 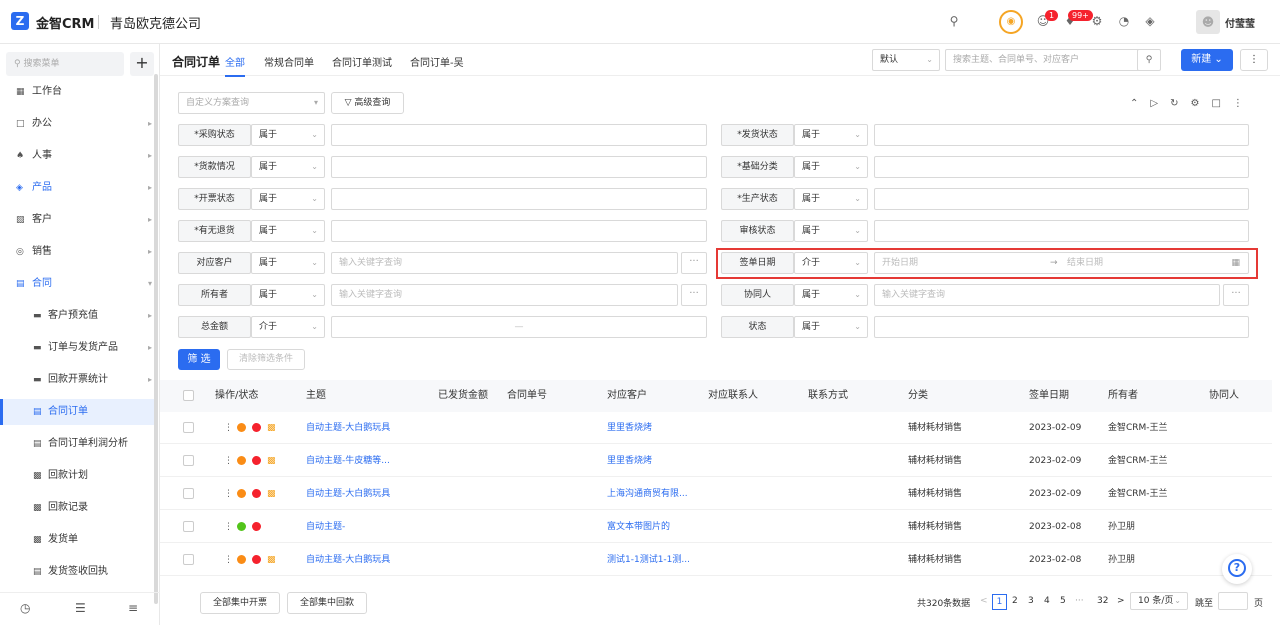 What do you see at coordinates (251, 103) in the screenshot?
I see `scheme-select: 自定义方案查询 ▾` at bounding box center [251, 103].